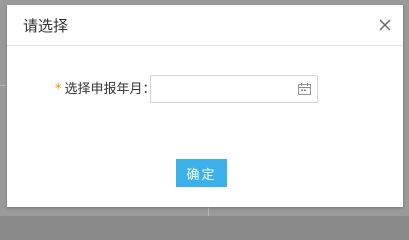 The width and height of the screenshot is (409, 240). I want to click on dialog-title: 请选择, so click(46, 26).